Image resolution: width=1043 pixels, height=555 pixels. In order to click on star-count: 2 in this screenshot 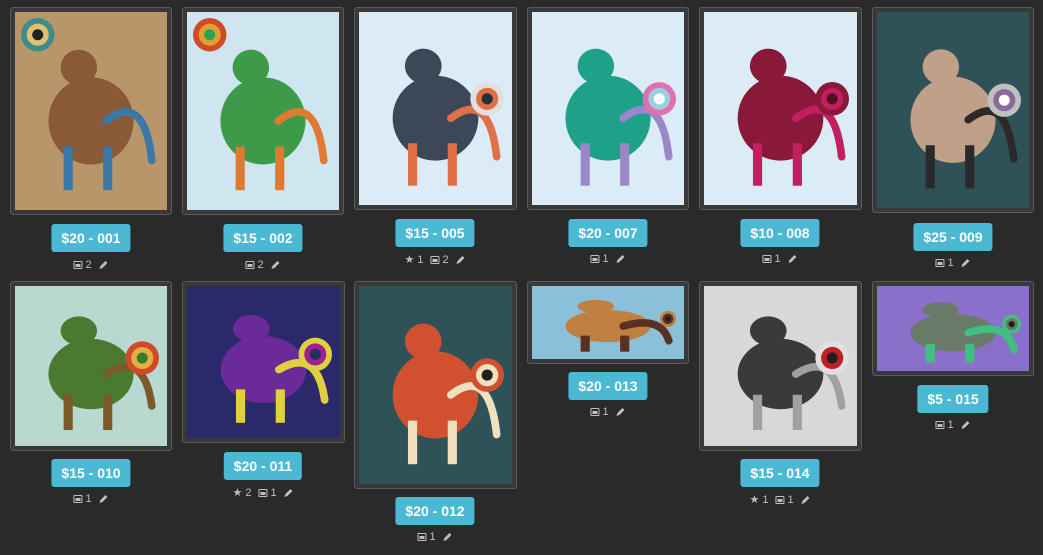, I will do `click(248, 492)`.